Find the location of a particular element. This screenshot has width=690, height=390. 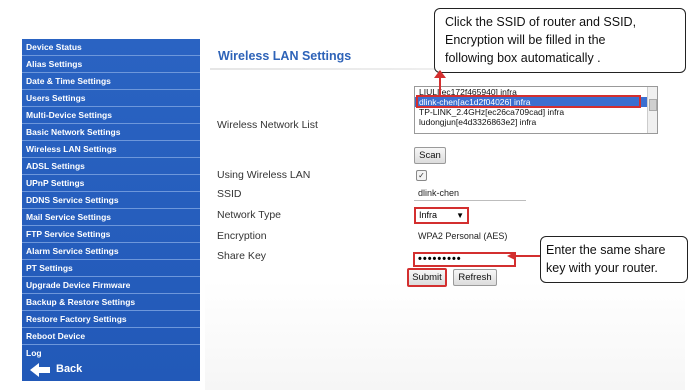

sidebar-item-ddns-service-settings: DDNS Service Settings is located at coordinates (111, 200).